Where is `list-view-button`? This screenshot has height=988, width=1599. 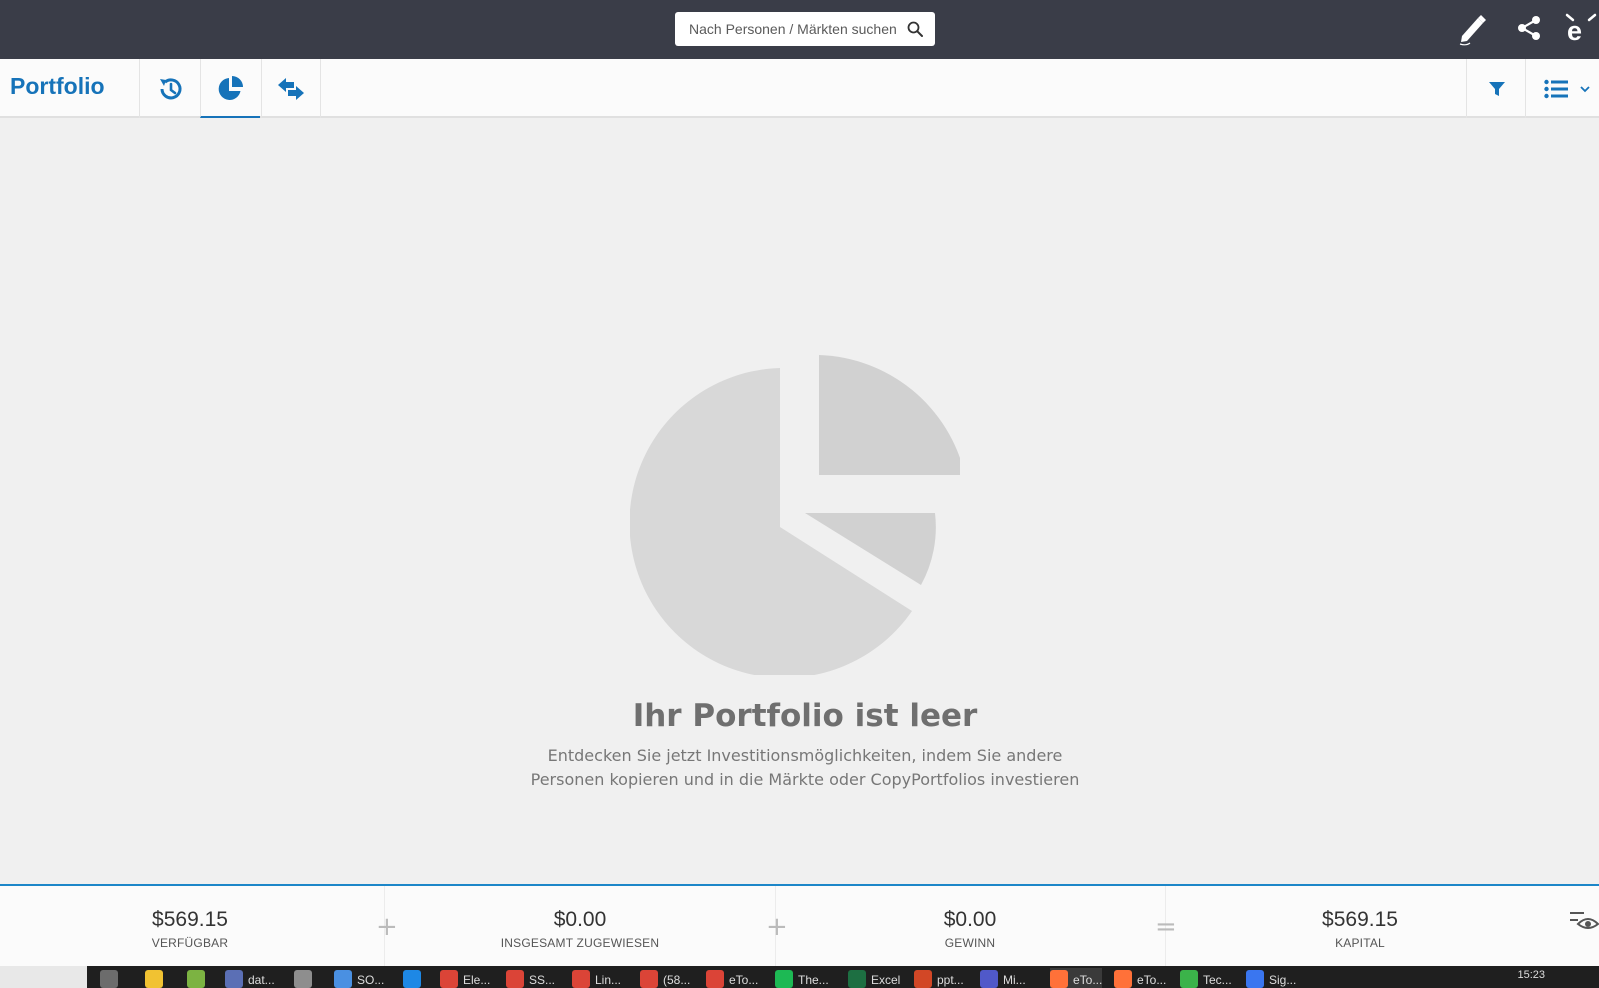 list-view-button is located at coordinates (1562, 88).